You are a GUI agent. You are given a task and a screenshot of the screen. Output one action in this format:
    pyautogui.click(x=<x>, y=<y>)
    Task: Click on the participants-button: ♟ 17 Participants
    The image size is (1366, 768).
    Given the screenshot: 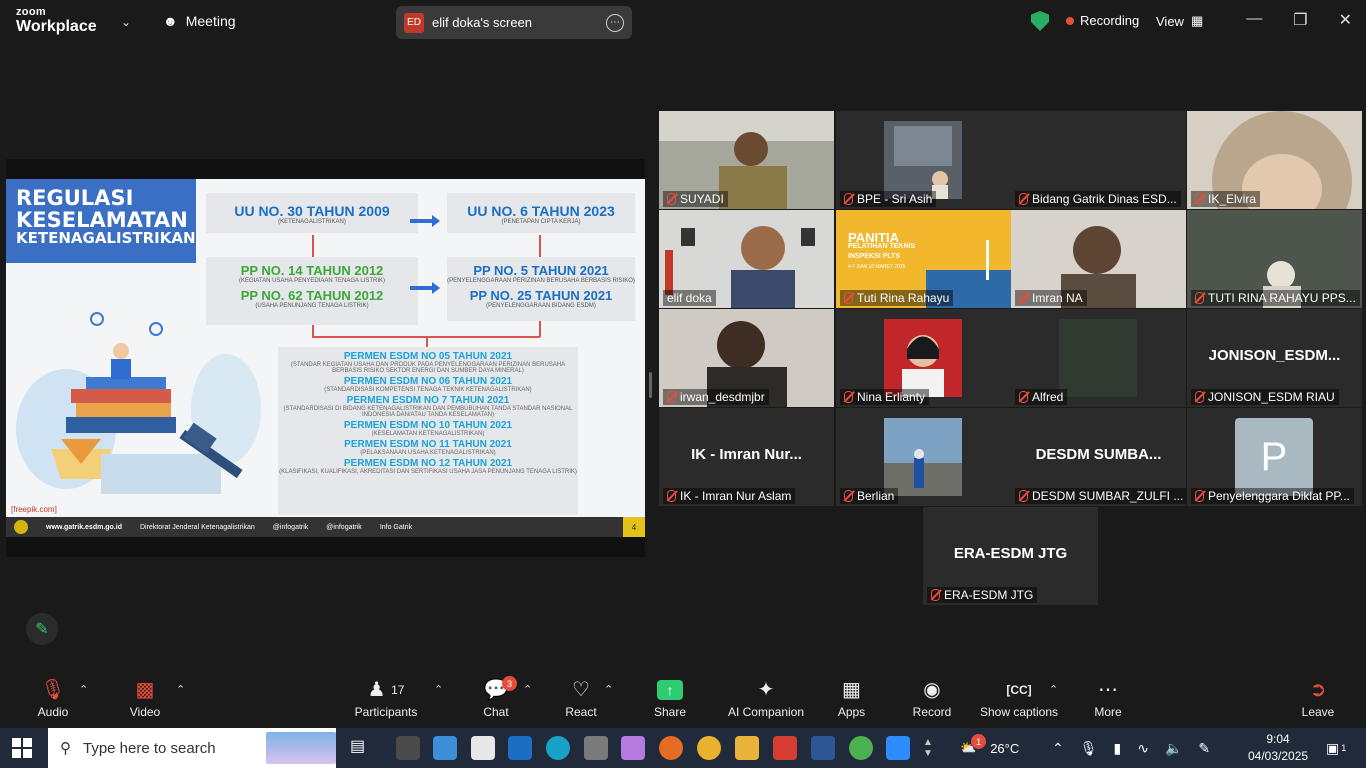 What is the action you would take?
    pyautogui.click(x=386, y=698)
    